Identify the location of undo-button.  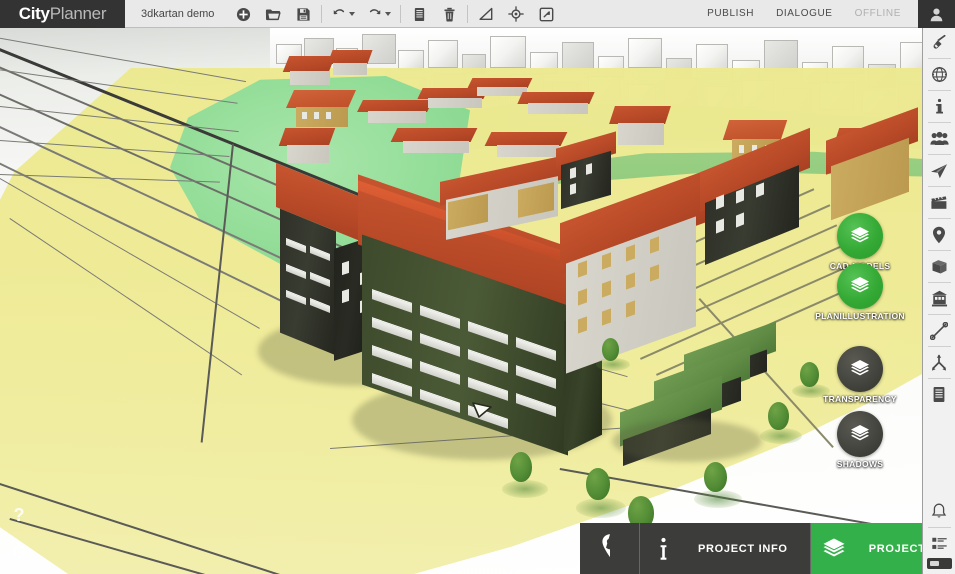
(343, 14).